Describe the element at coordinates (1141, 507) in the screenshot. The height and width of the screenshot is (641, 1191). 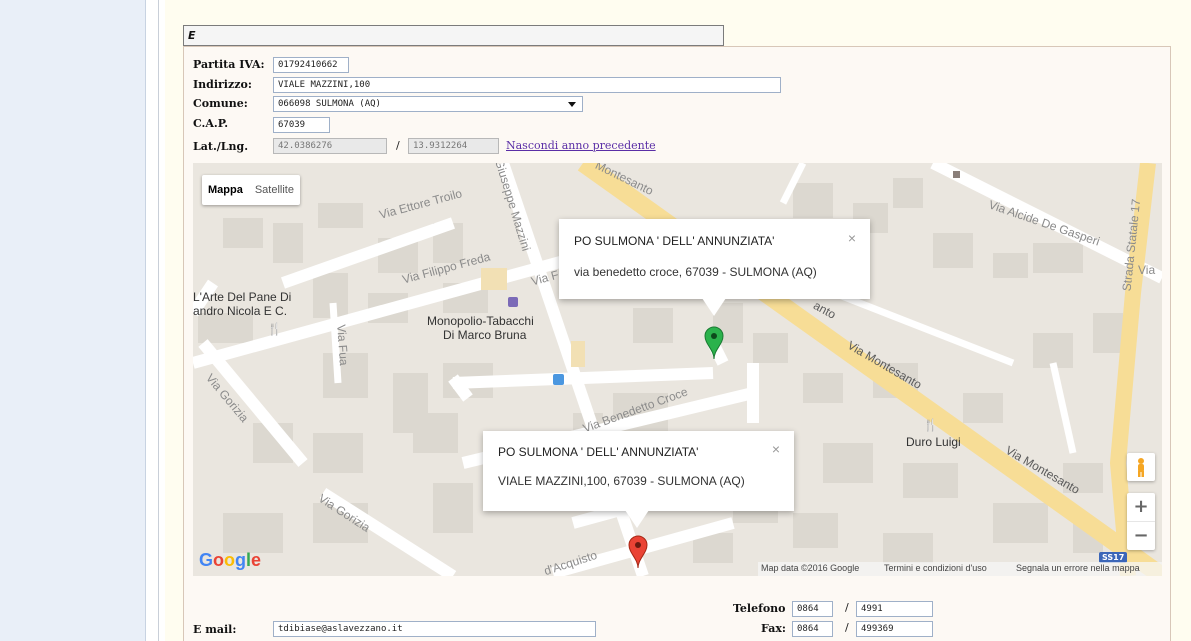
I see `zoom-in-button: +` at that location.